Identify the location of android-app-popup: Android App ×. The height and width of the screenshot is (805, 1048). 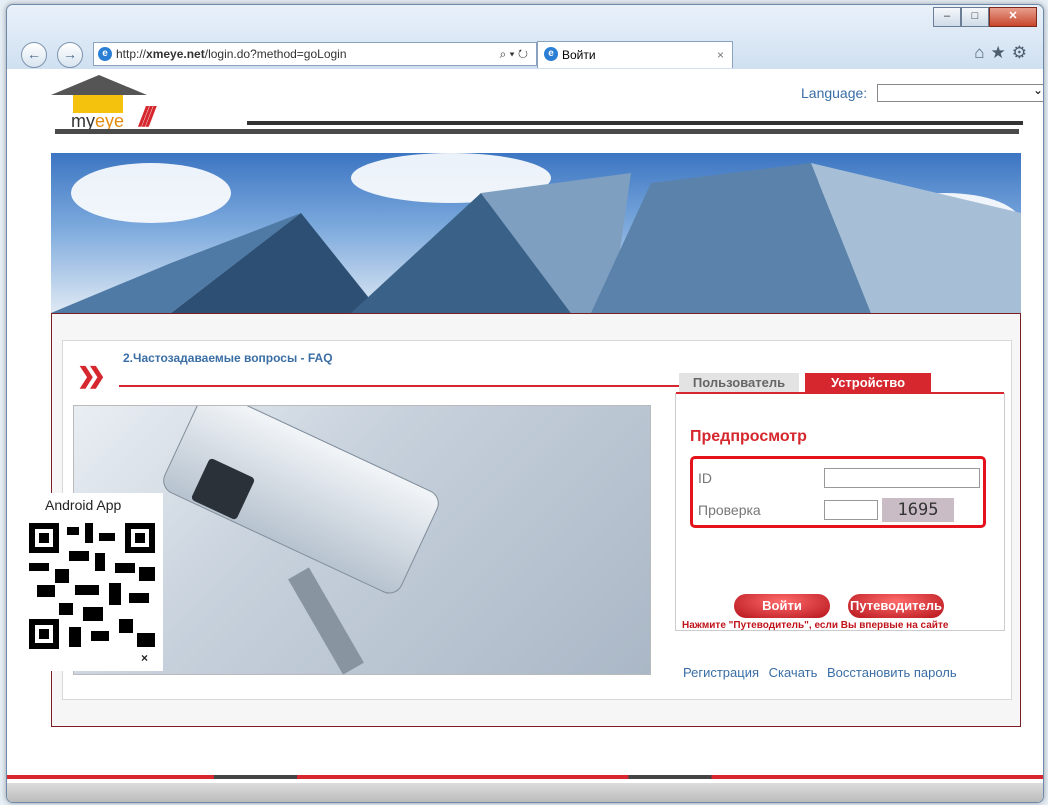
(89, 582).